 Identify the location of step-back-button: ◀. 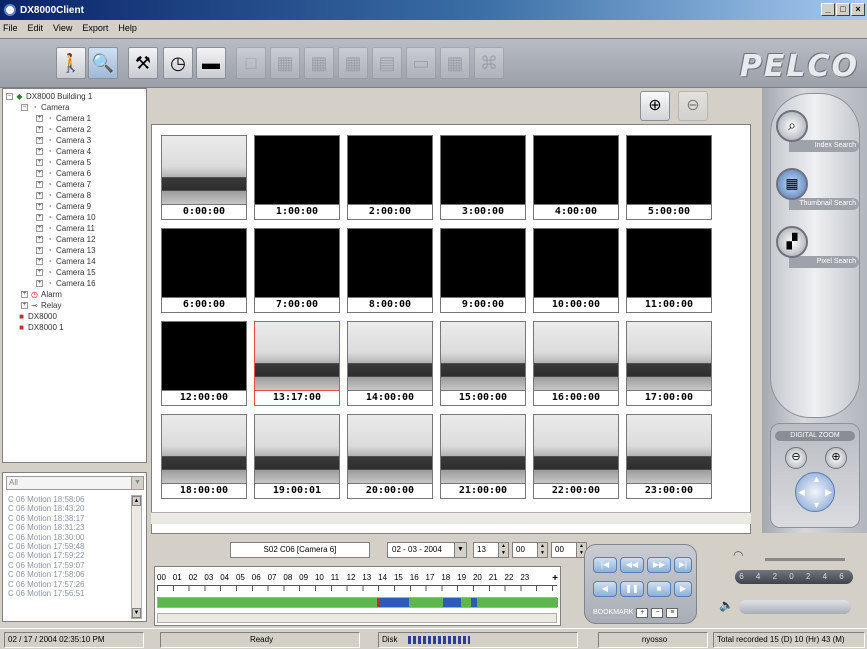
(605, 589).